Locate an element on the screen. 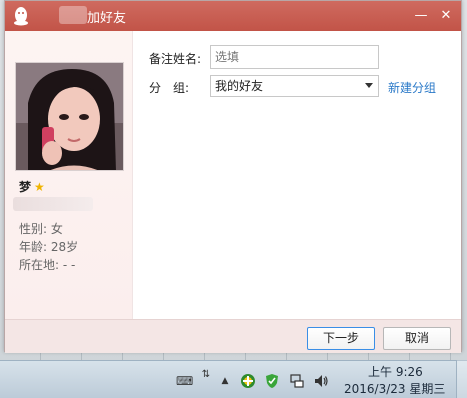 The width and height of the screenshot is (467, 398). nickname-row: 梦 ★ is located at coordinates (32, 186).